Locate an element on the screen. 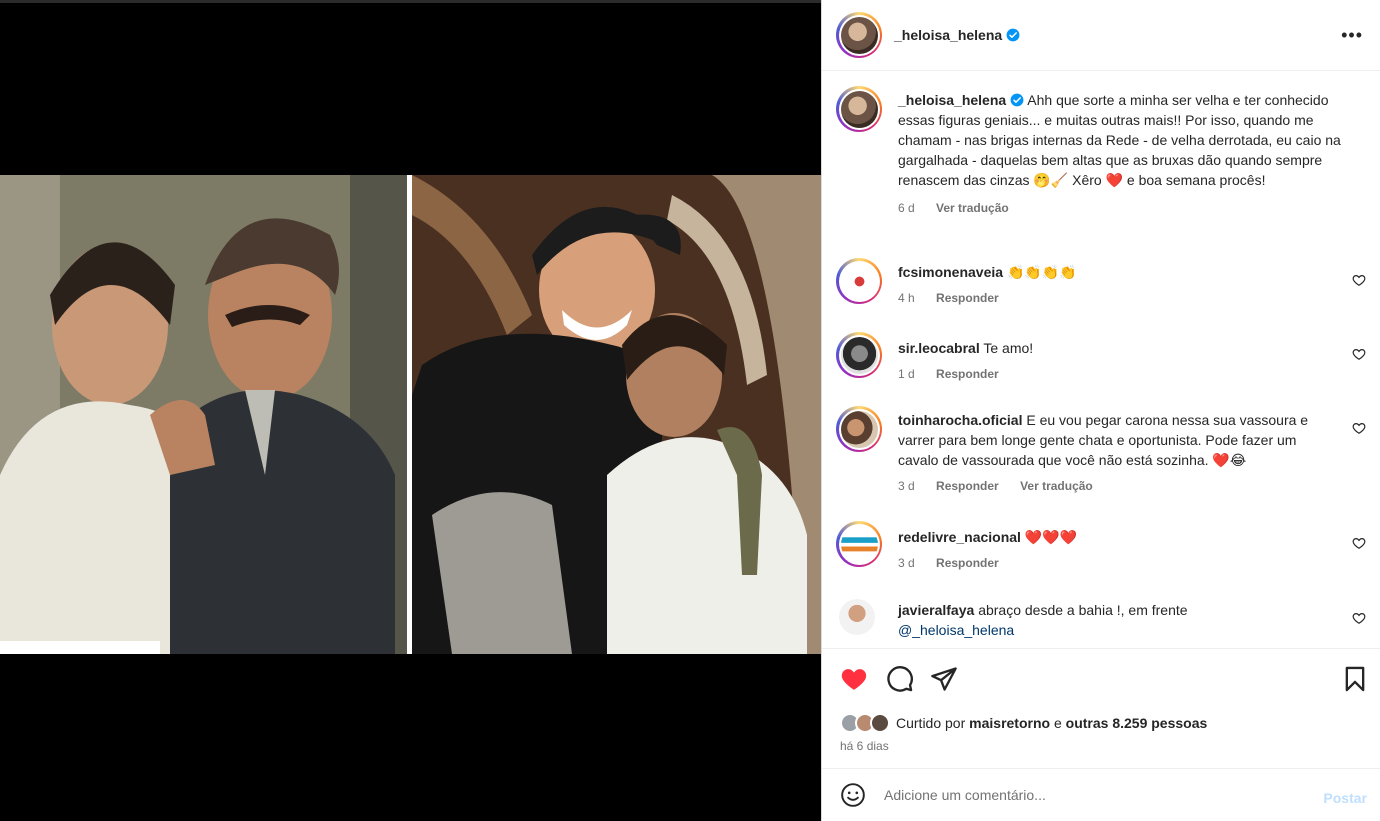  comment-item: sir.leocabral Te amo! 1 d Responder is located at coordinates (1101, 362).